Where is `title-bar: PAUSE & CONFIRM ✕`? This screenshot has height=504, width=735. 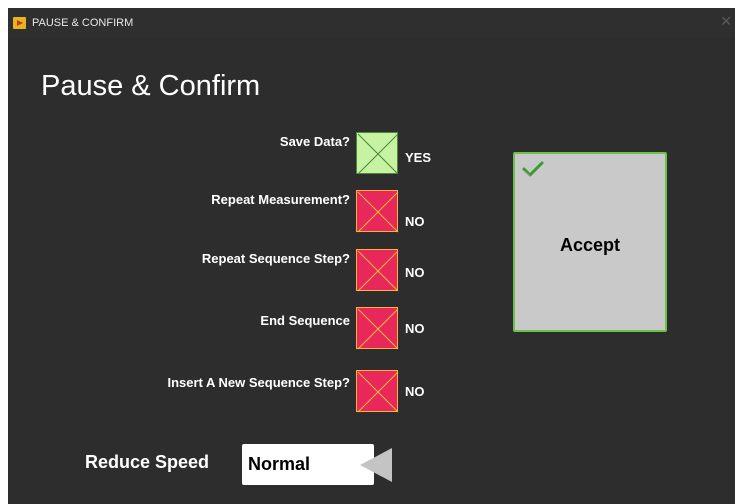
title-bar: PAUSE & CONFIRM ✕ is located at coordinates (371, 23).